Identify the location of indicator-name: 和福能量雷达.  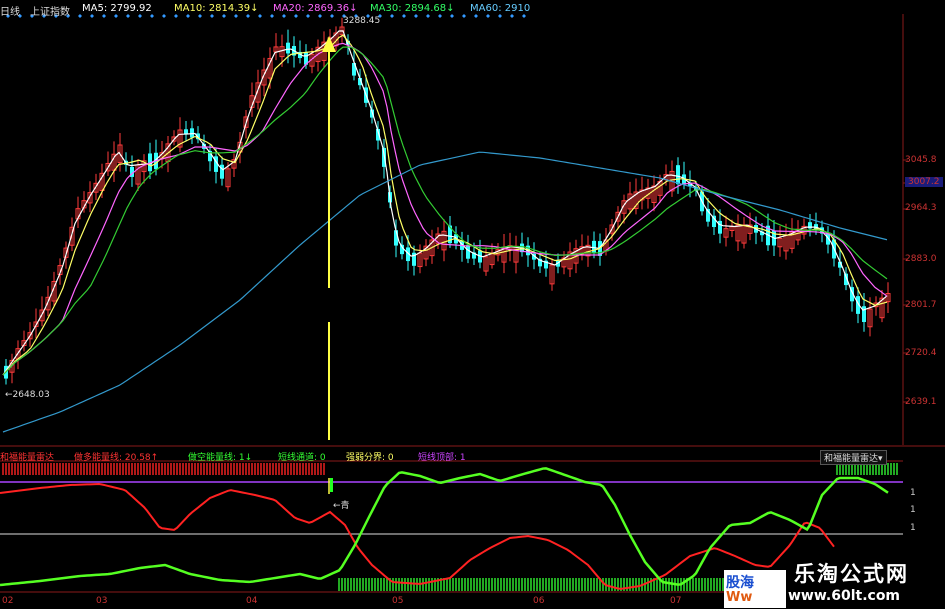
(27, 456).